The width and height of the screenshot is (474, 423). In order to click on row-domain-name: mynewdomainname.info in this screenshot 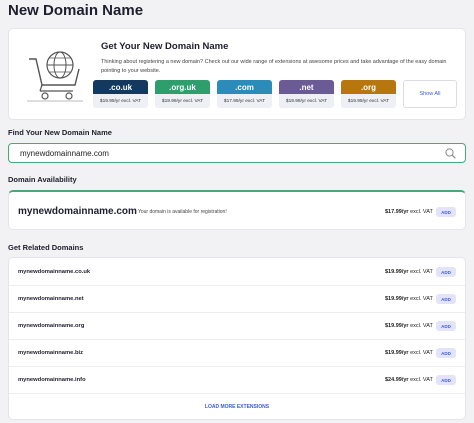, I will do `click(52, 380)`.